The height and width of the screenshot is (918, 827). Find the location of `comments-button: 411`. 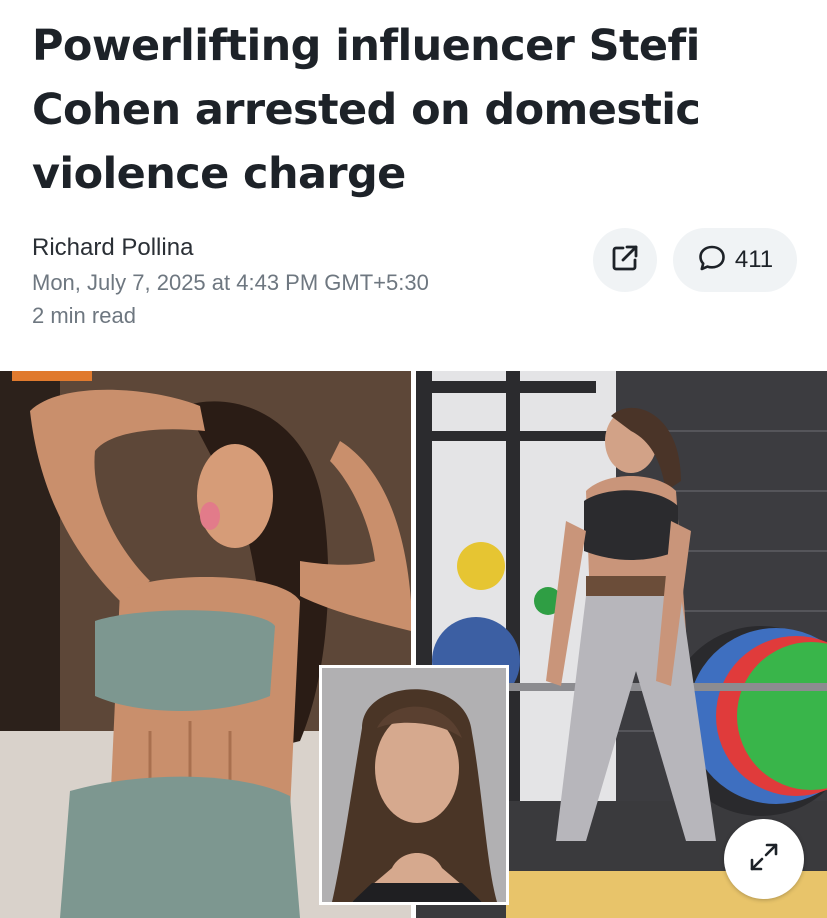

comments-button: 411 is located at coordinates (735, 260).